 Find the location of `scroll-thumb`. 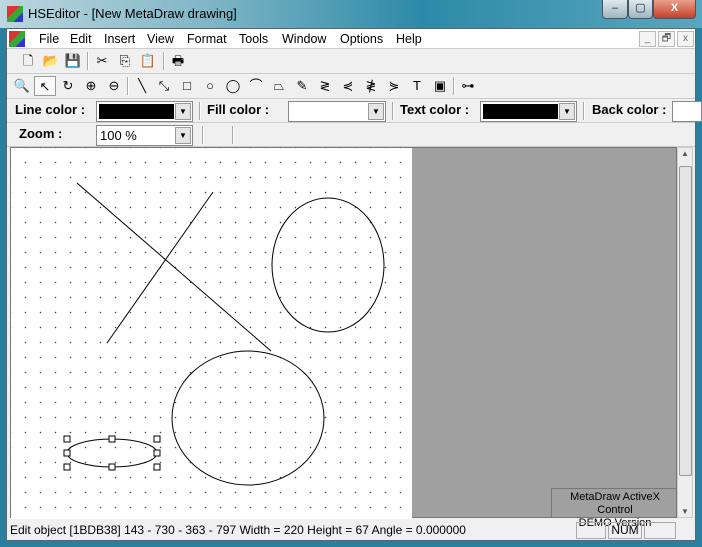

scroll-thumb is located at coordinates (685, 321).